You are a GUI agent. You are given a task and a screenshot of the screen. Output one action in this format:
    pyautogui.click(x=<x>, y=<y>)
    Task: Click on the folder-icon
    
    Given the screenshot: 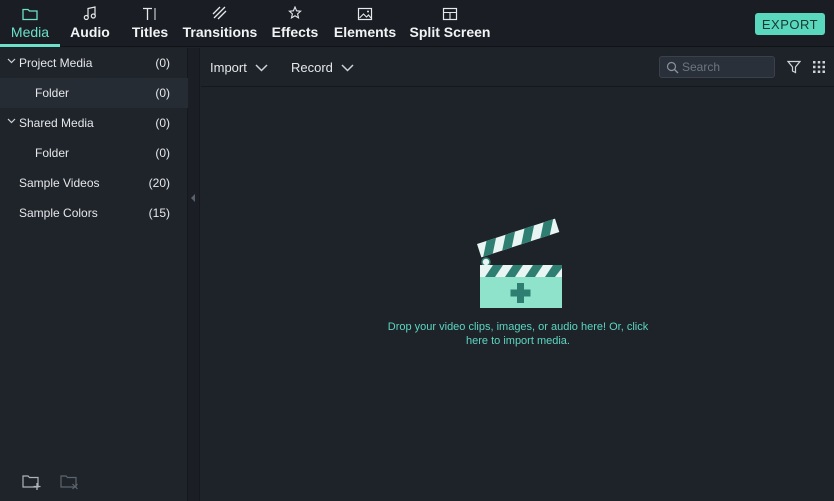 What is the action you would take?
    pyautogui.click(x=30, y=11)
    